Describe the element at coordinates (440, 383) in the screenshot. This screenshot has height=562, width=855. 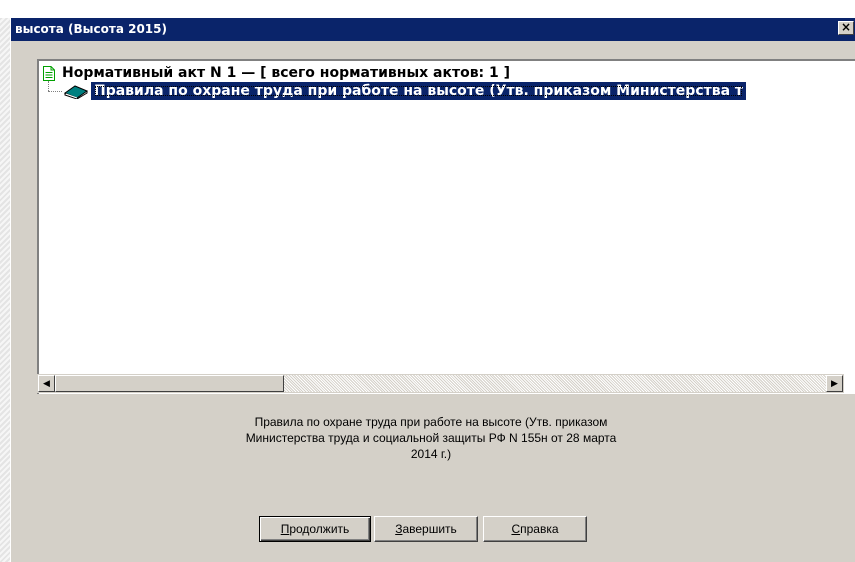
I see `horizontal-scrollbar: ◀ ▶` at that location.